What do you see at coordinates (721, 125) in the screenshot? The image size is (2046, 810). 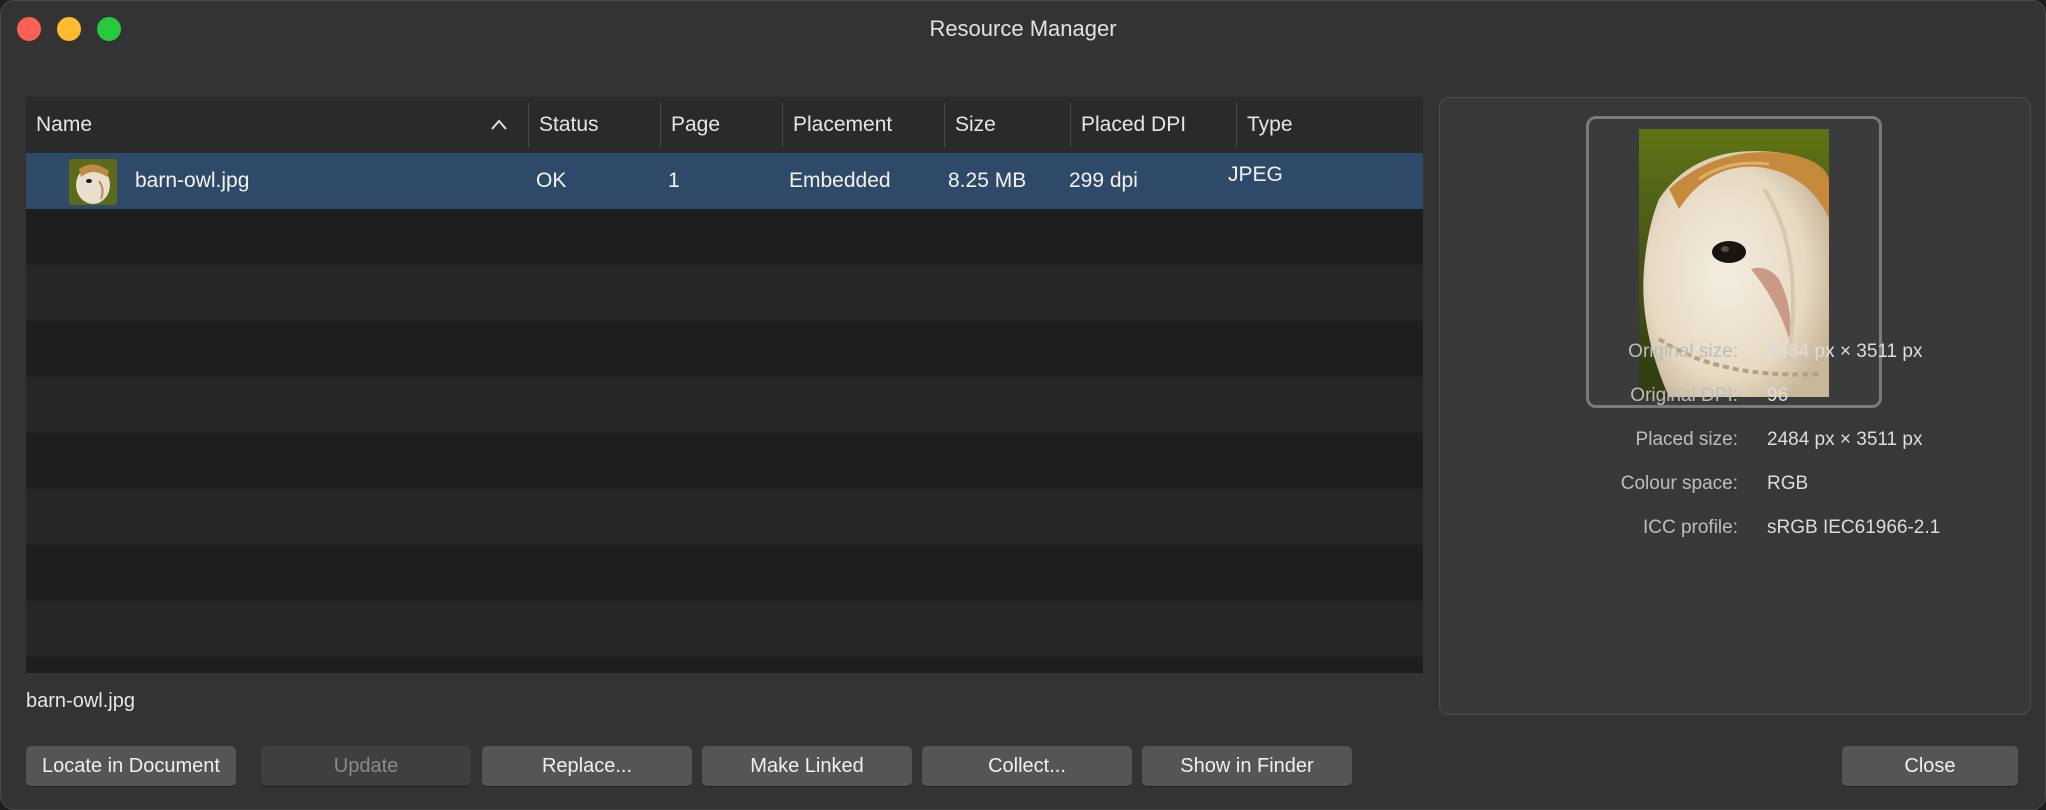 I see `column-header-page: Page` at bounding box center [721, 125].